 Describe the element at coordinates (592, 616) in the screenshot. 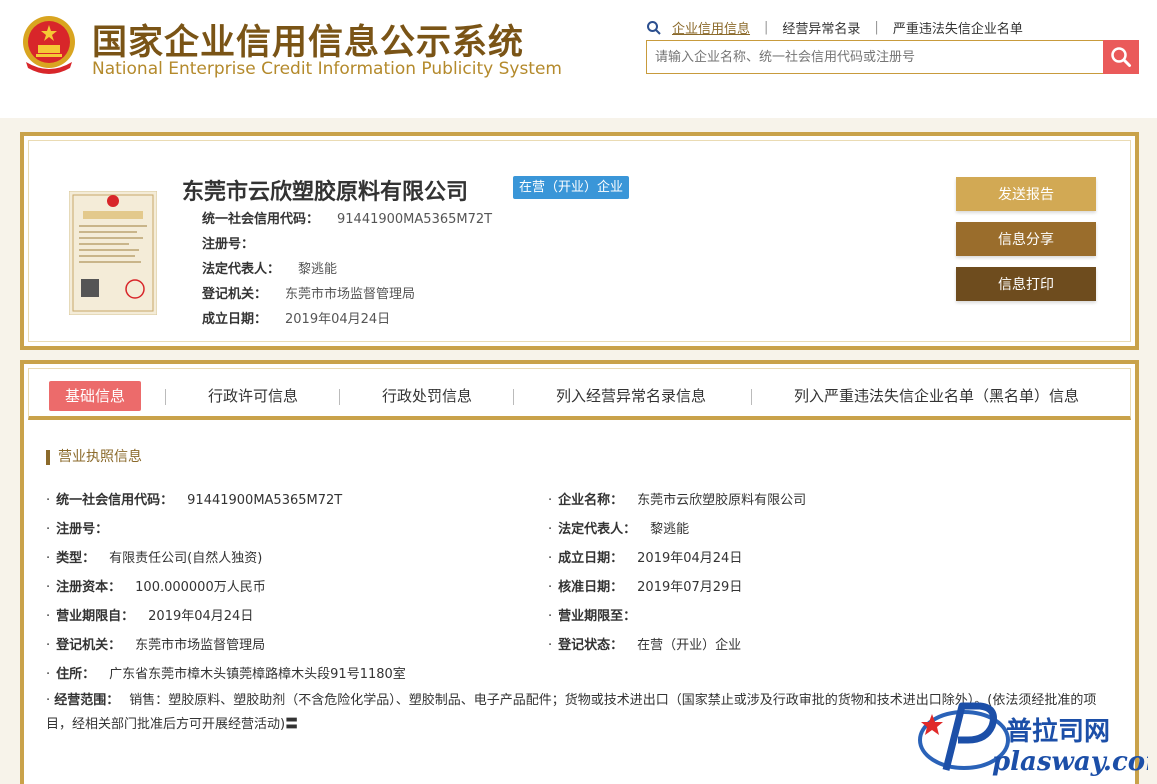

I see `info-term-to: · 营业期限至：` at that location.